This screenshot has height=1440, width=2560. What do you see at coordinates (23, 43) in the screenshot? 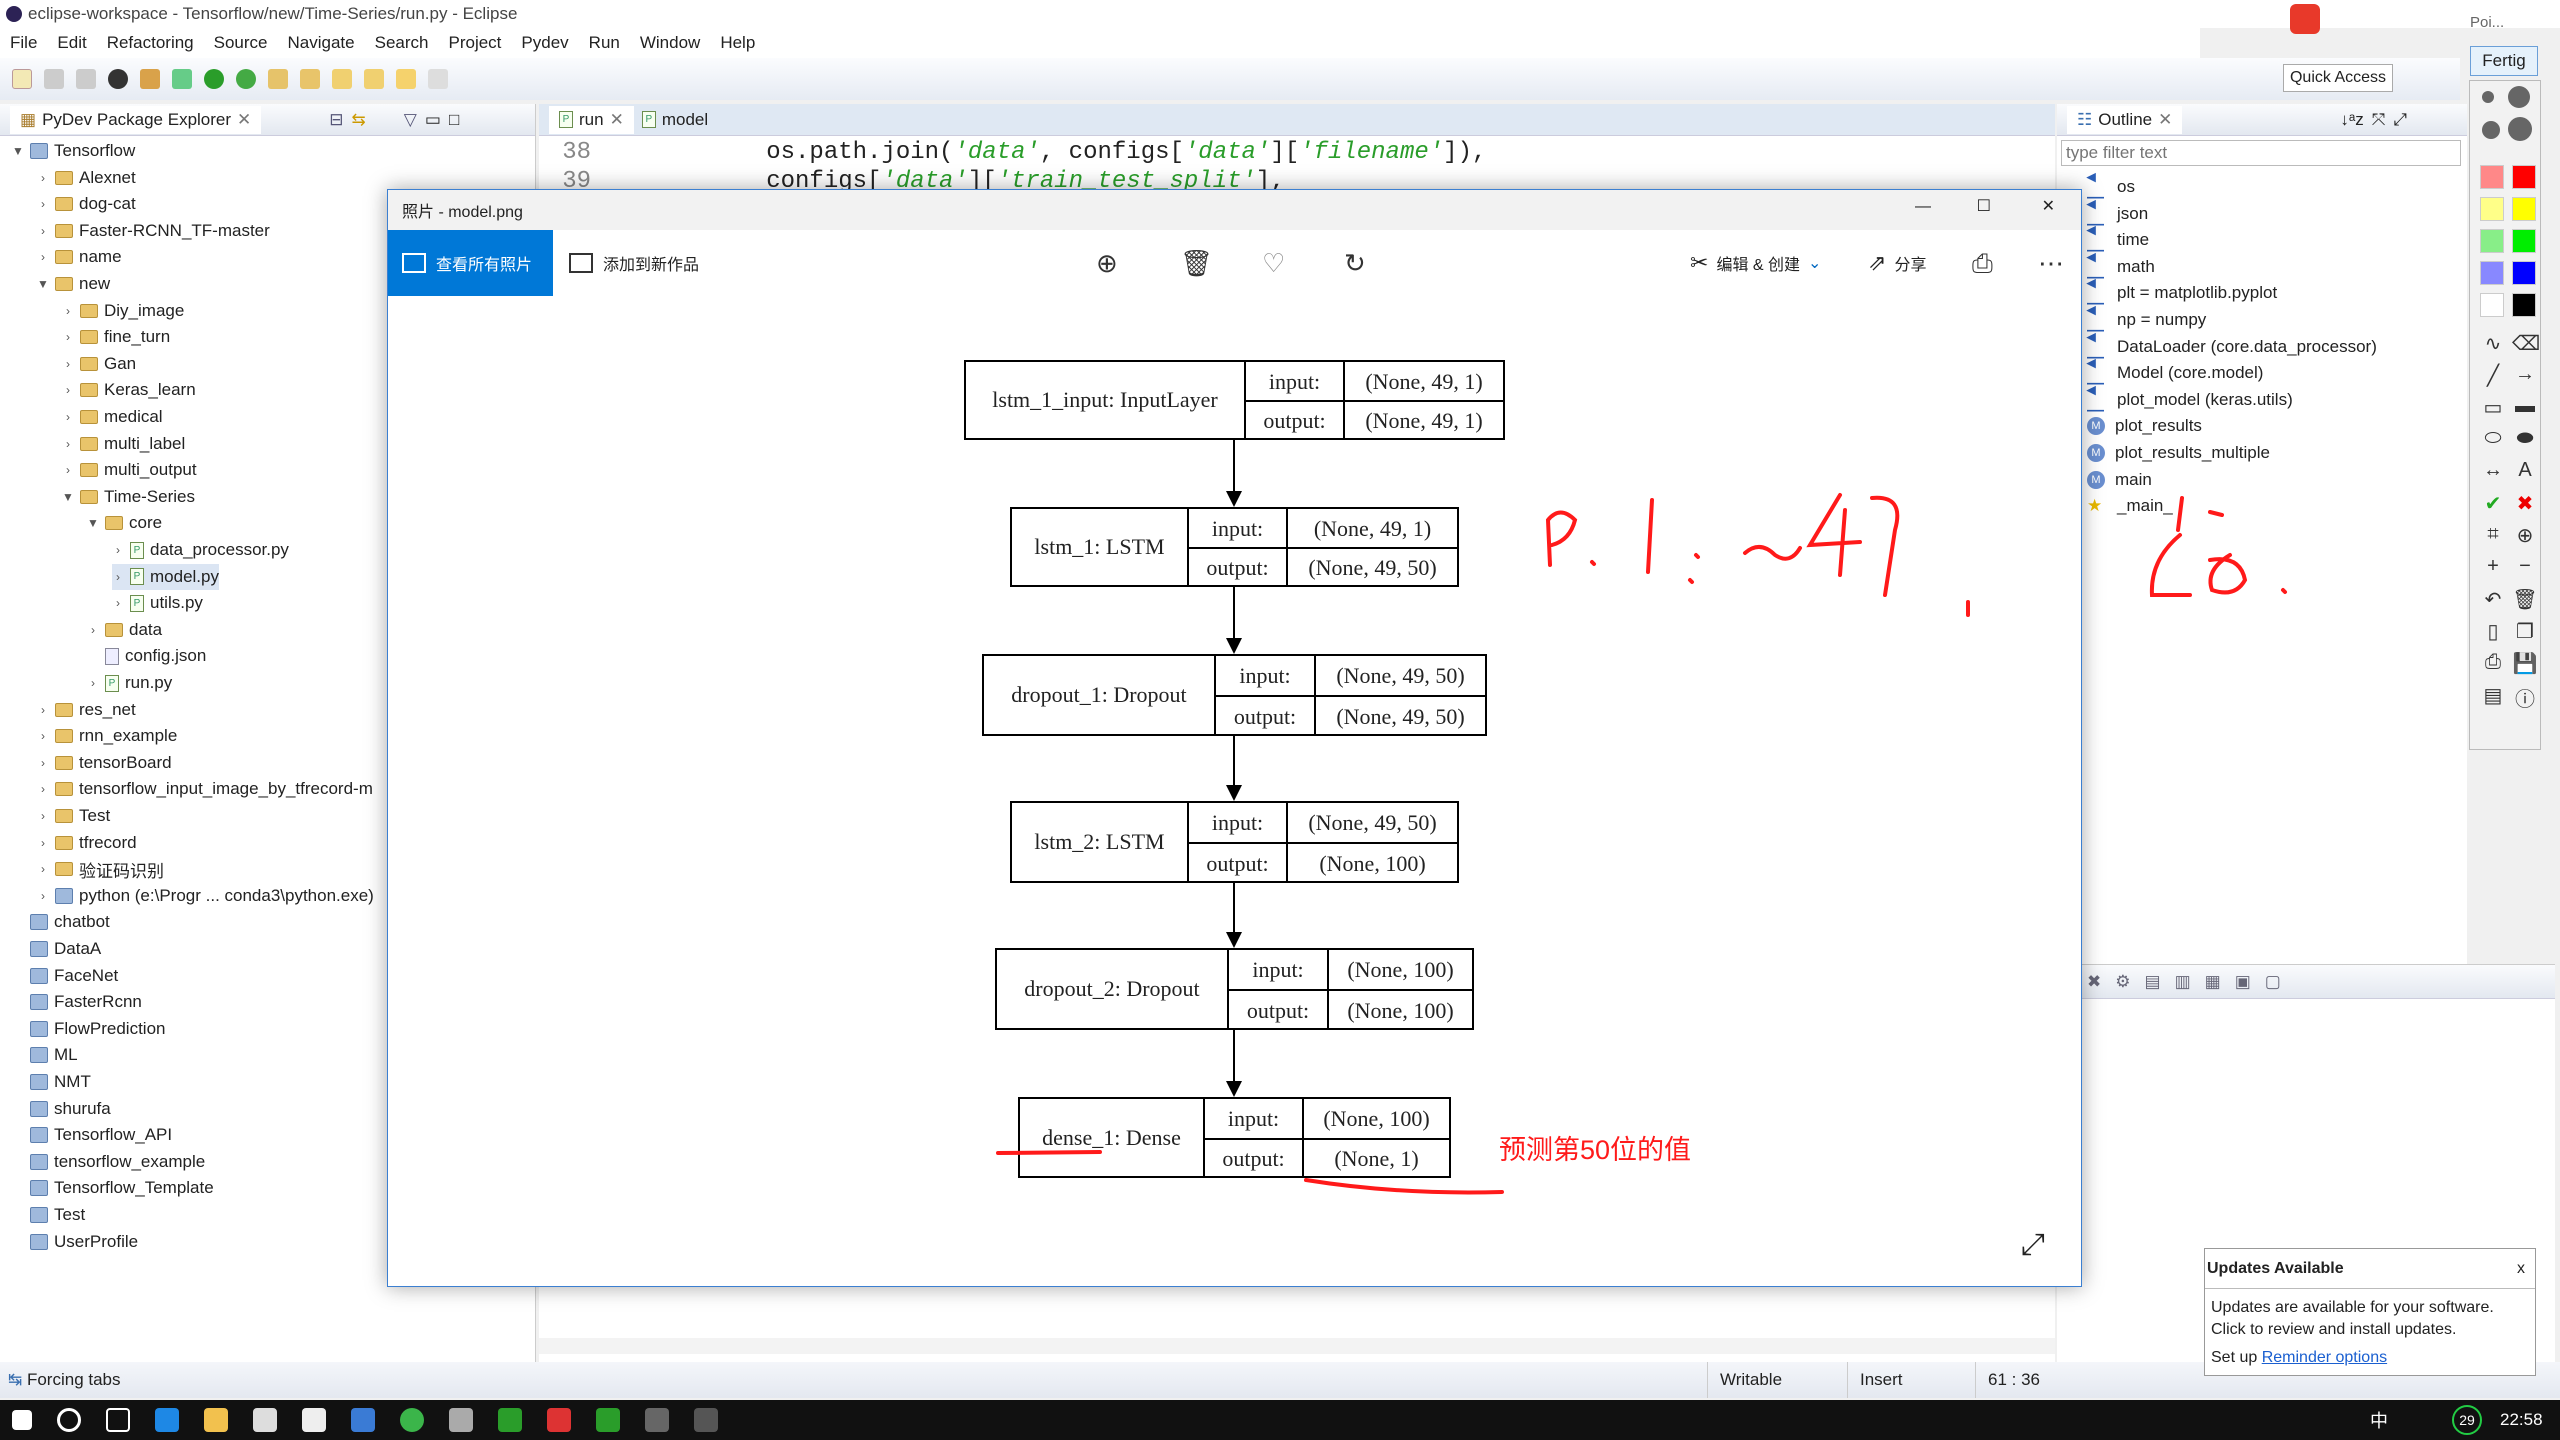
I see `menu-file: File` at bounding box center [23, 43].